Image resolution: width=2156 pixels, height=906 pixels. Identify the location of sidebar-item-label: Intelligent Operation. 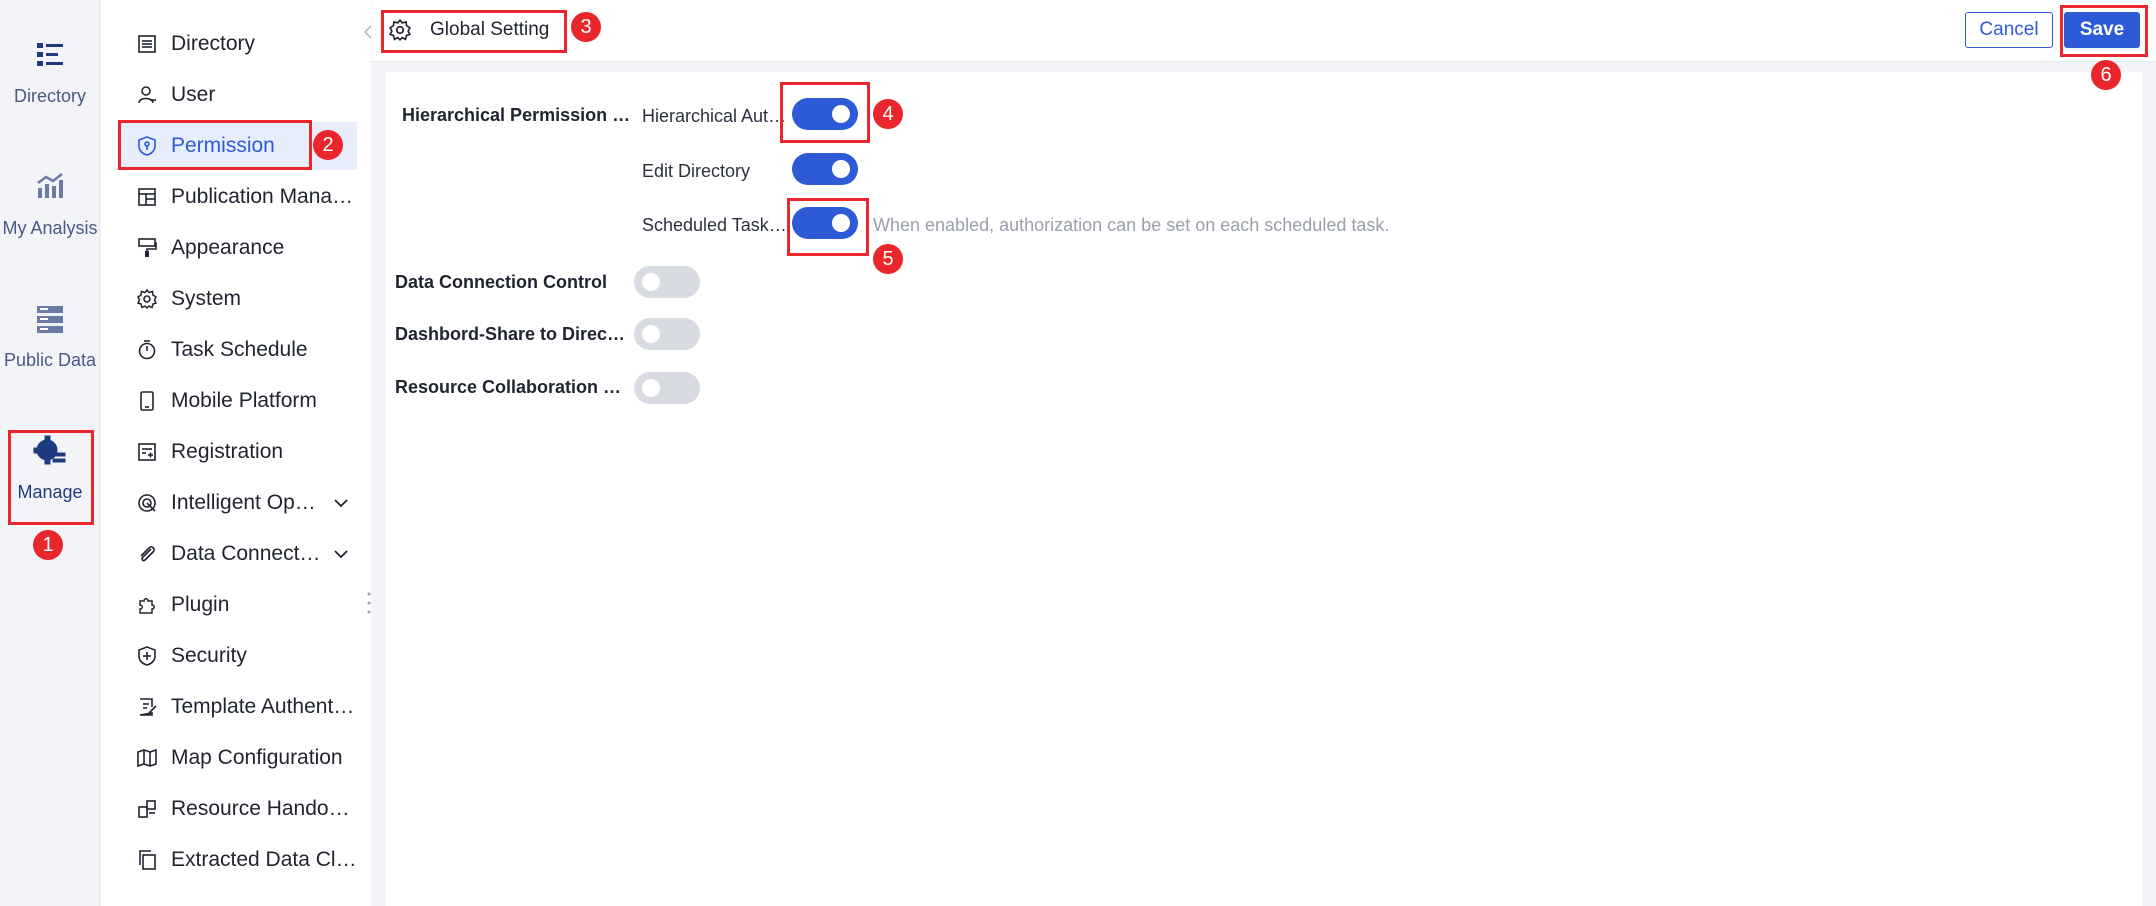
(246, 502).